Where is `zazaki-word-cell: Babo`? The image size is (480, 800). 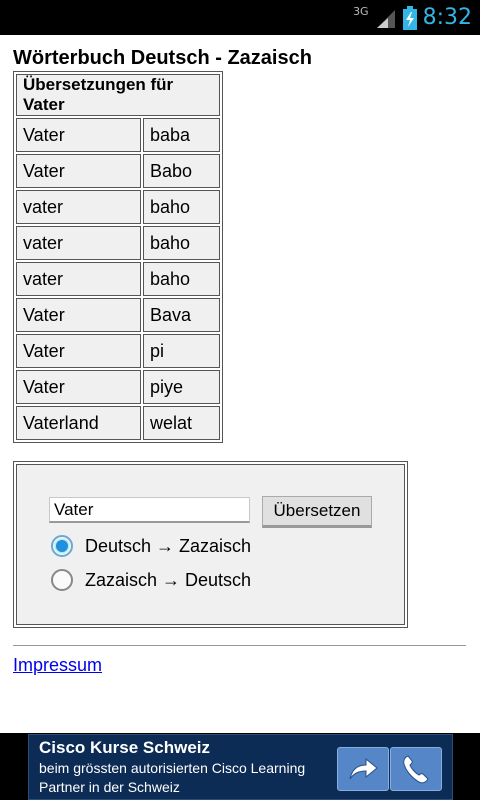 zazaki-word-cell: Babo is located at coordinates (181, 171).